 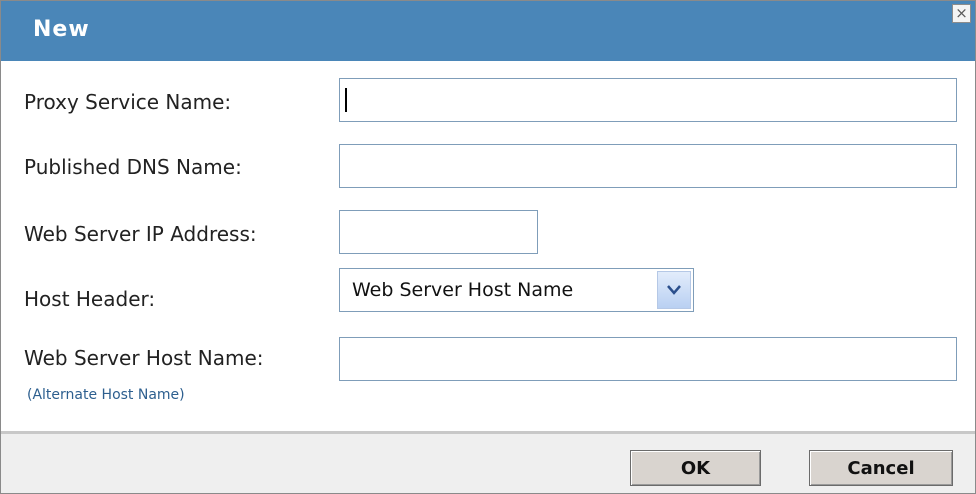 I want to click on web-server-ip-input, so click(x=438, y=232).